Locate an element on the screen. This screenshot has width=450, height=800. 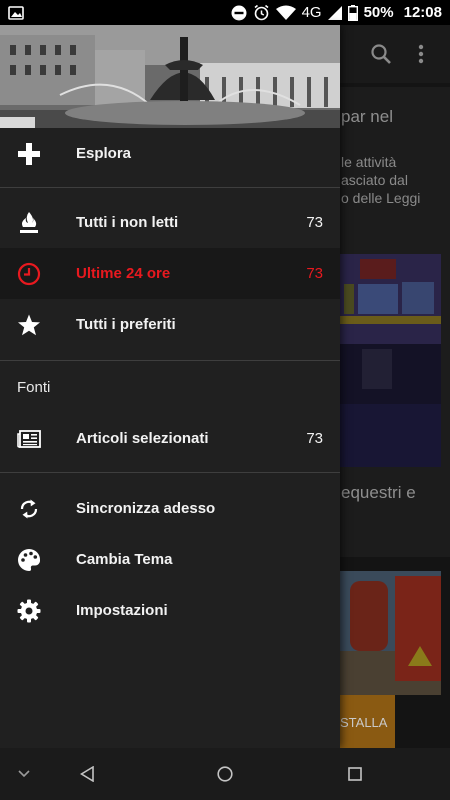
newspaper-icon is located at coordinates (29, 439).